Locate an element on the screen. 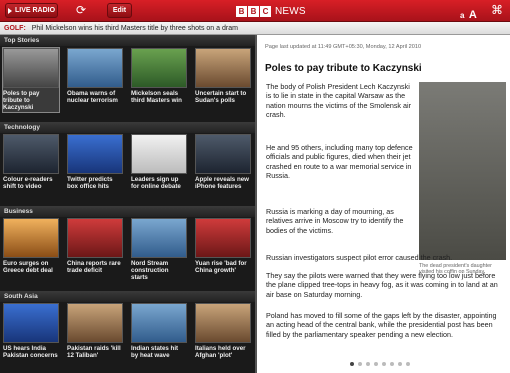  story-tile: Twitter predicts box office hits is located at coordinates (95, 162).